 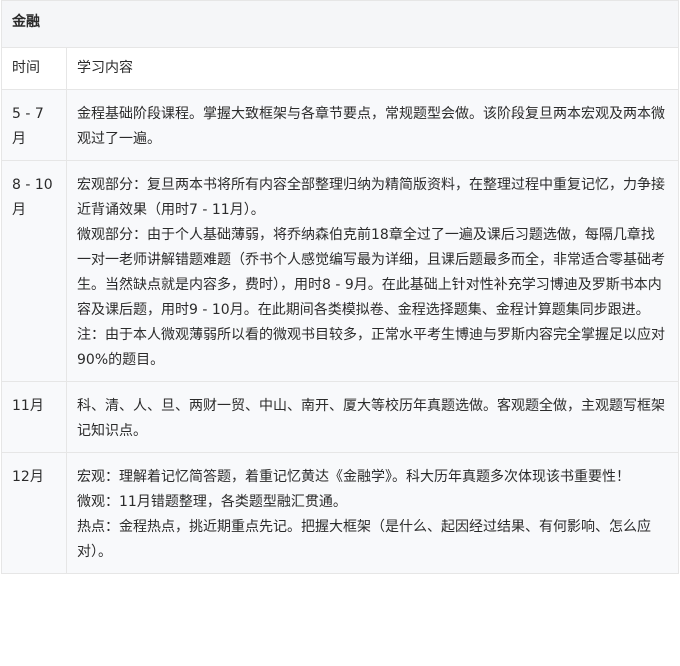 I want to click on time-cell: 12月, so click(x=34, y=513).